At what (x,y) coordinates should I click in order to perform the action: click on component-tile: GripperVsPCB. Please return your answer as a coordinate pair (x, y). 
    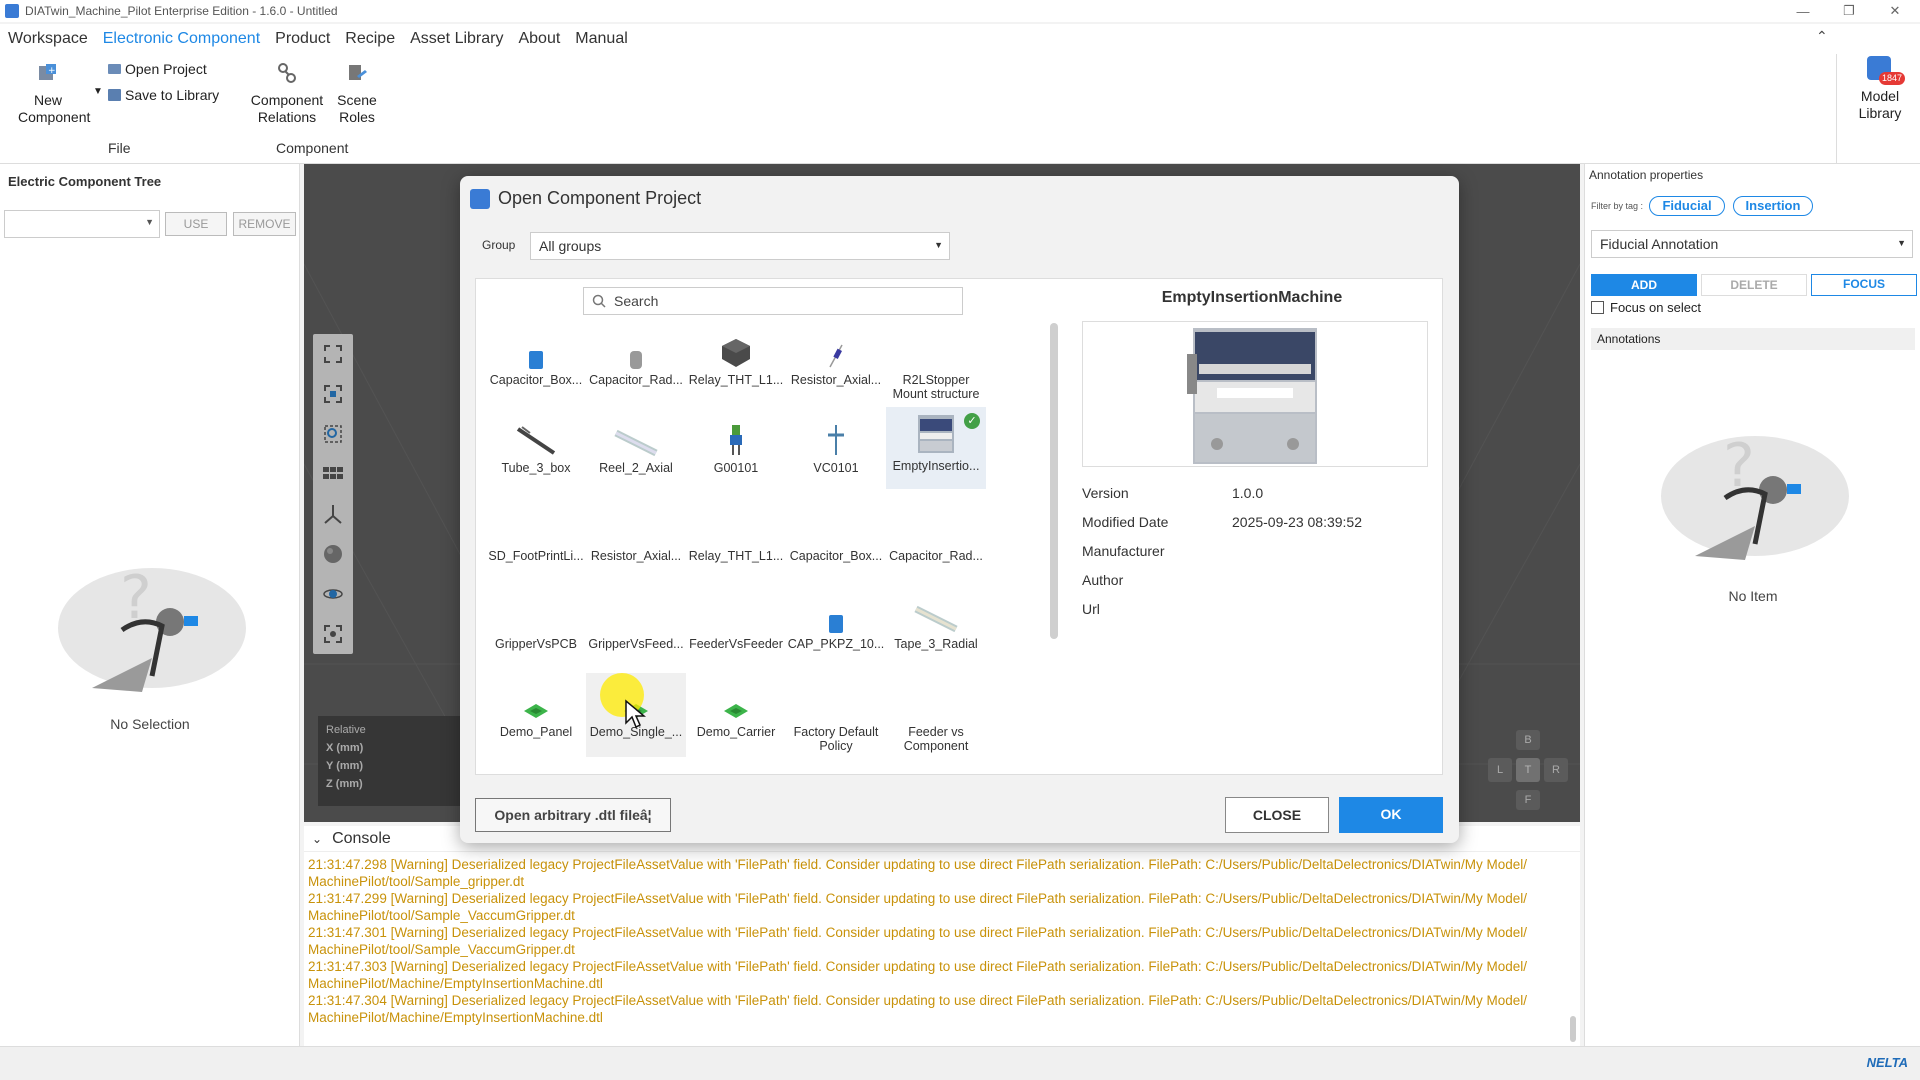
    Looking at the image, I should click on (536, 627).